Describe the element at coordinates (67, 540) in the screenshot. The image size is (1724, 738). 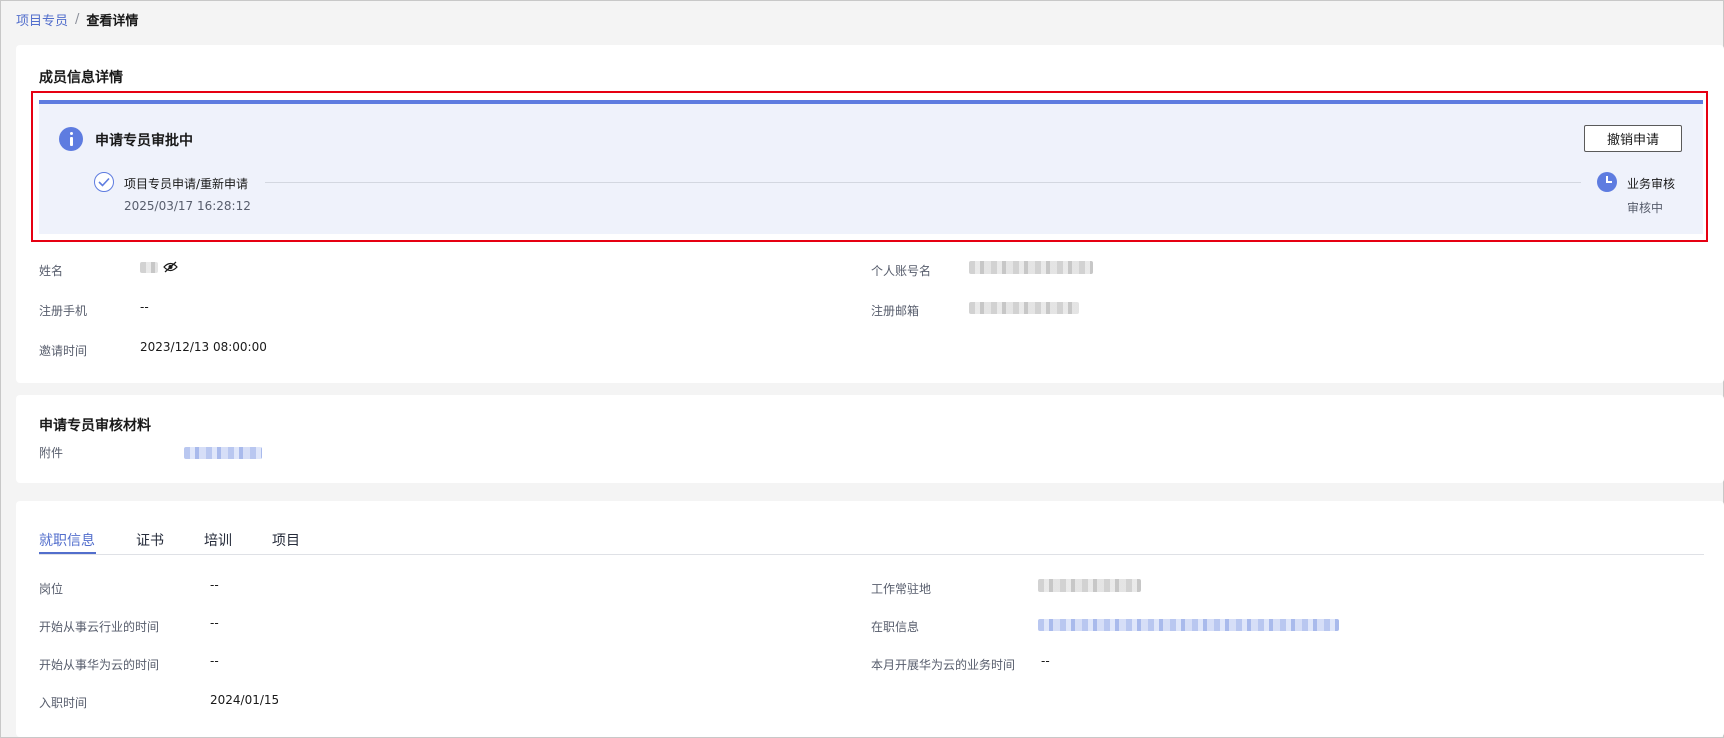
I see `tab-employment: 就职信息` at that location.